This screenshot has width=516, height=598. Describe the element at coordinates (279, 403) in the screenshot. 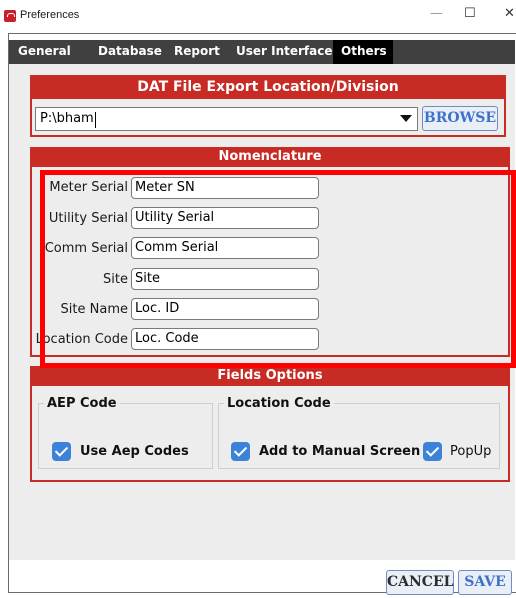

I see `location-code-group-title: Location Code` at that location.